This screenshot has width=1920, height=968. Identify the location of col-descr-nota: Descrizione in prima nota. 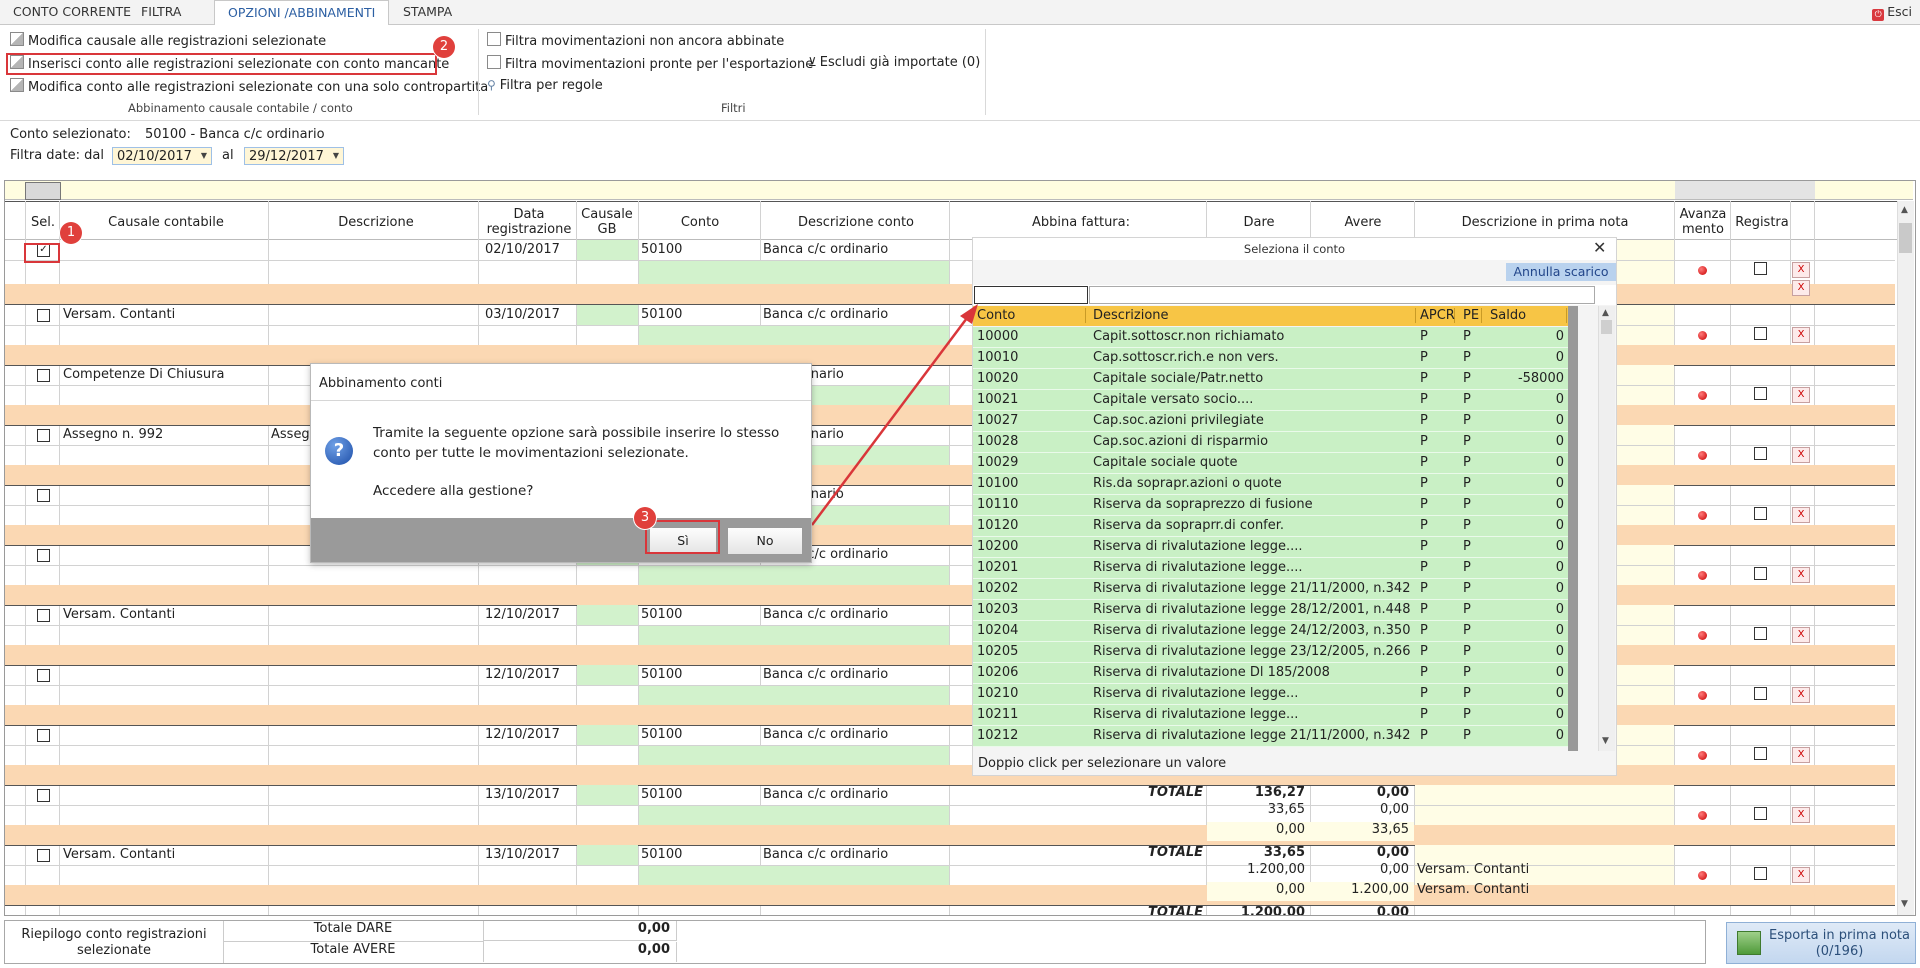
(1545, 222).